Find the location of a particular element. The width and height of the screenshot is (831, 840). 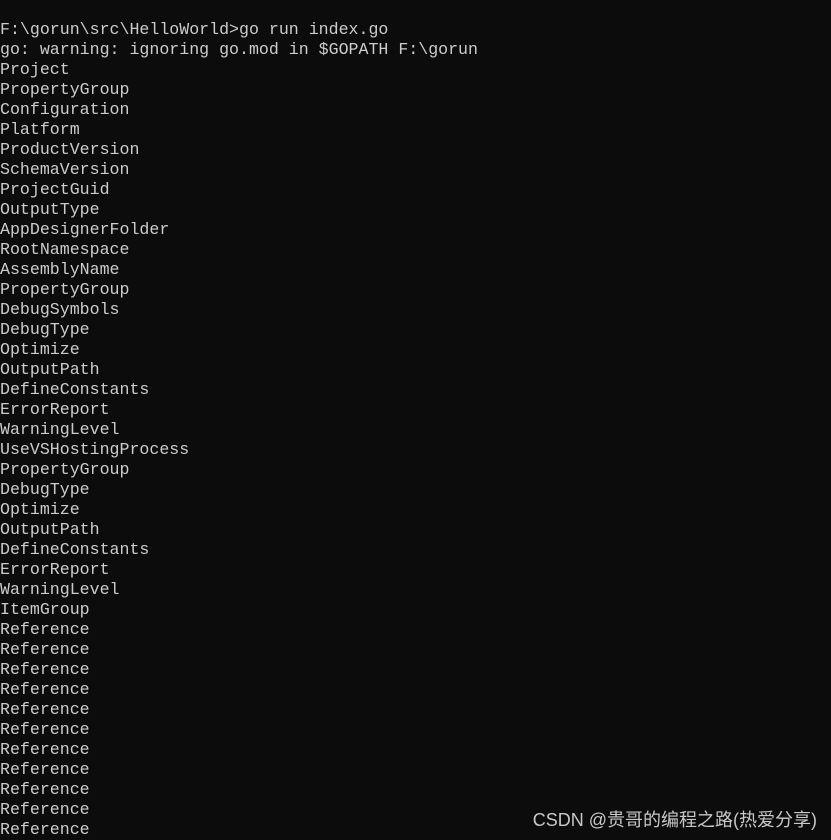

output-line: AssemblyName is located at coordinates (60, 269).